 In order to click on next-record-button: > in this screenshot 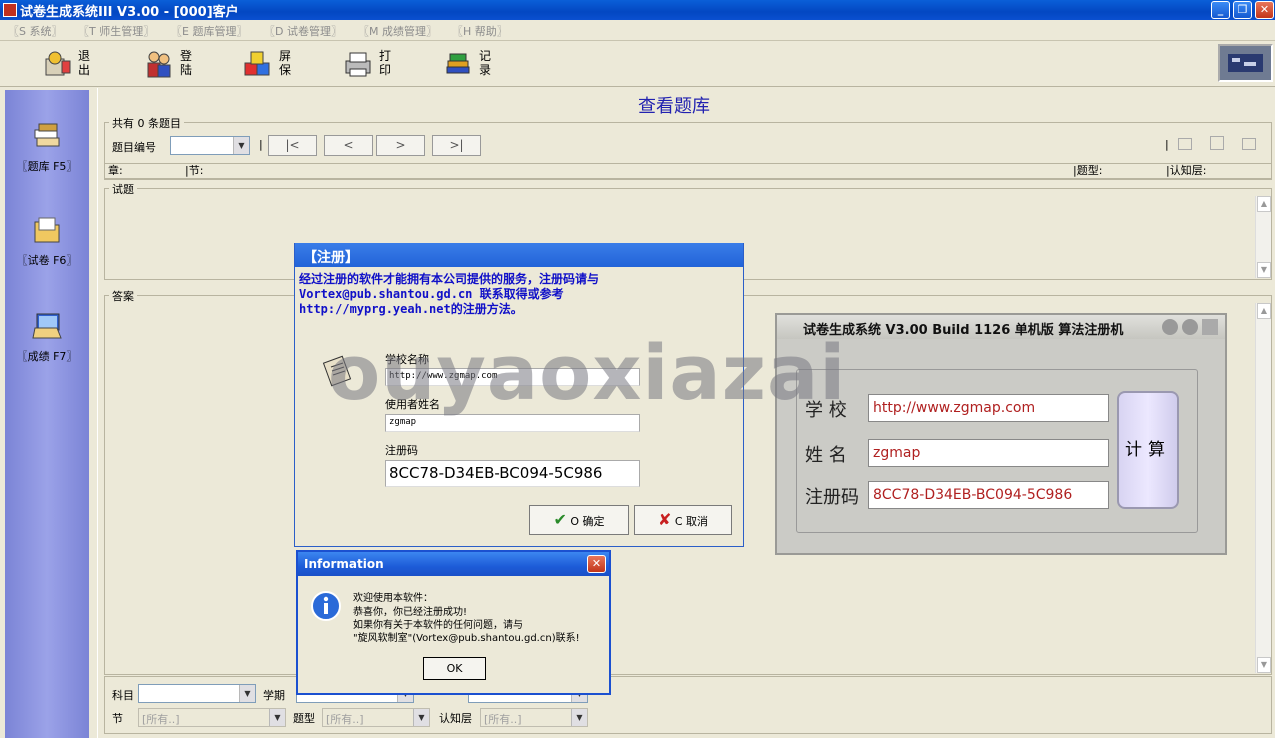, I will do `click(400, 145)`.